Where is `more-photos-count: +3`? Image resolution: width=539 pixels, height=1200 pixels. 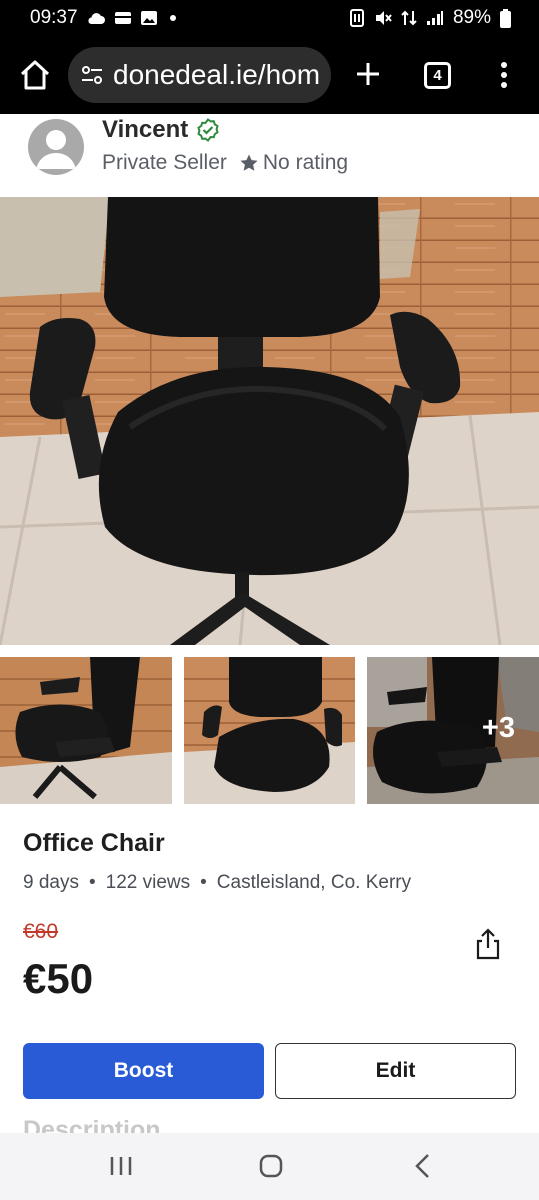
more-photos-count: +3 is located at coordinates (498, 728).